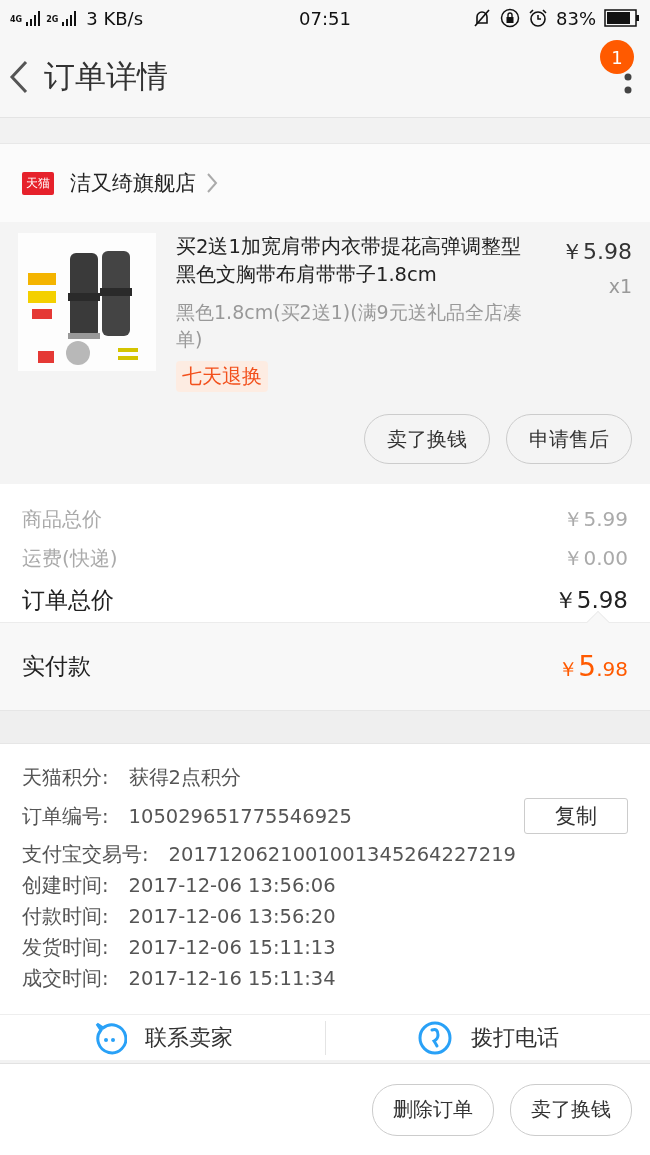 The width and height of the screenshot is (650, 1155). What do you see at coordinates (240, 816) in the screenshot?
I see `info-value: 105029651775546925` at bounding box center [240, 816].